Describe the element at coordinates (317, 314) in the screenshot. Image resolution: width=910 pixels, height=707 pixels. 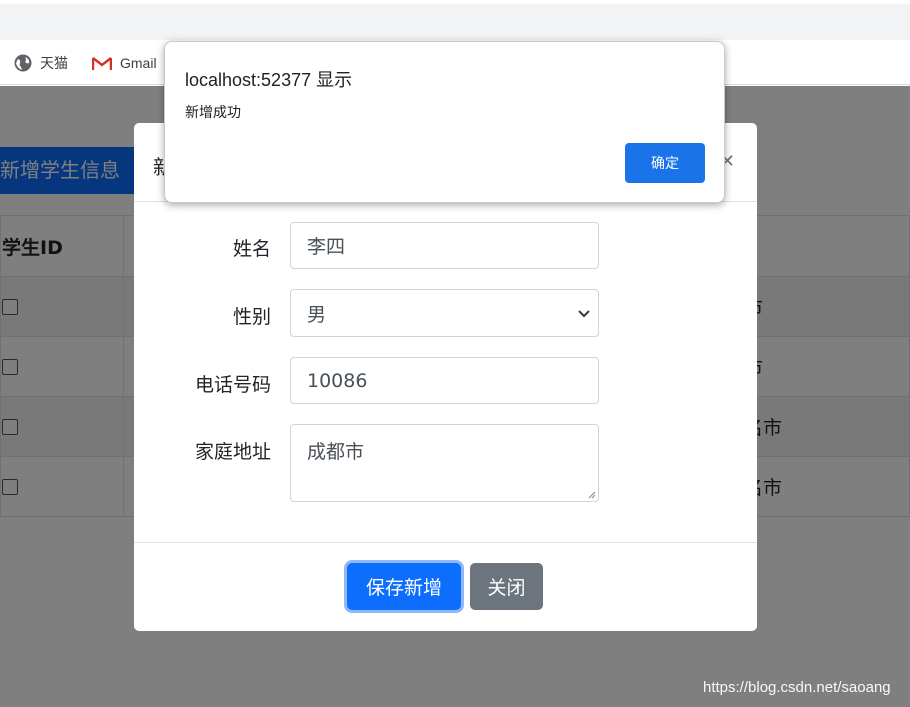
I see `gender-value: 男` at that location.